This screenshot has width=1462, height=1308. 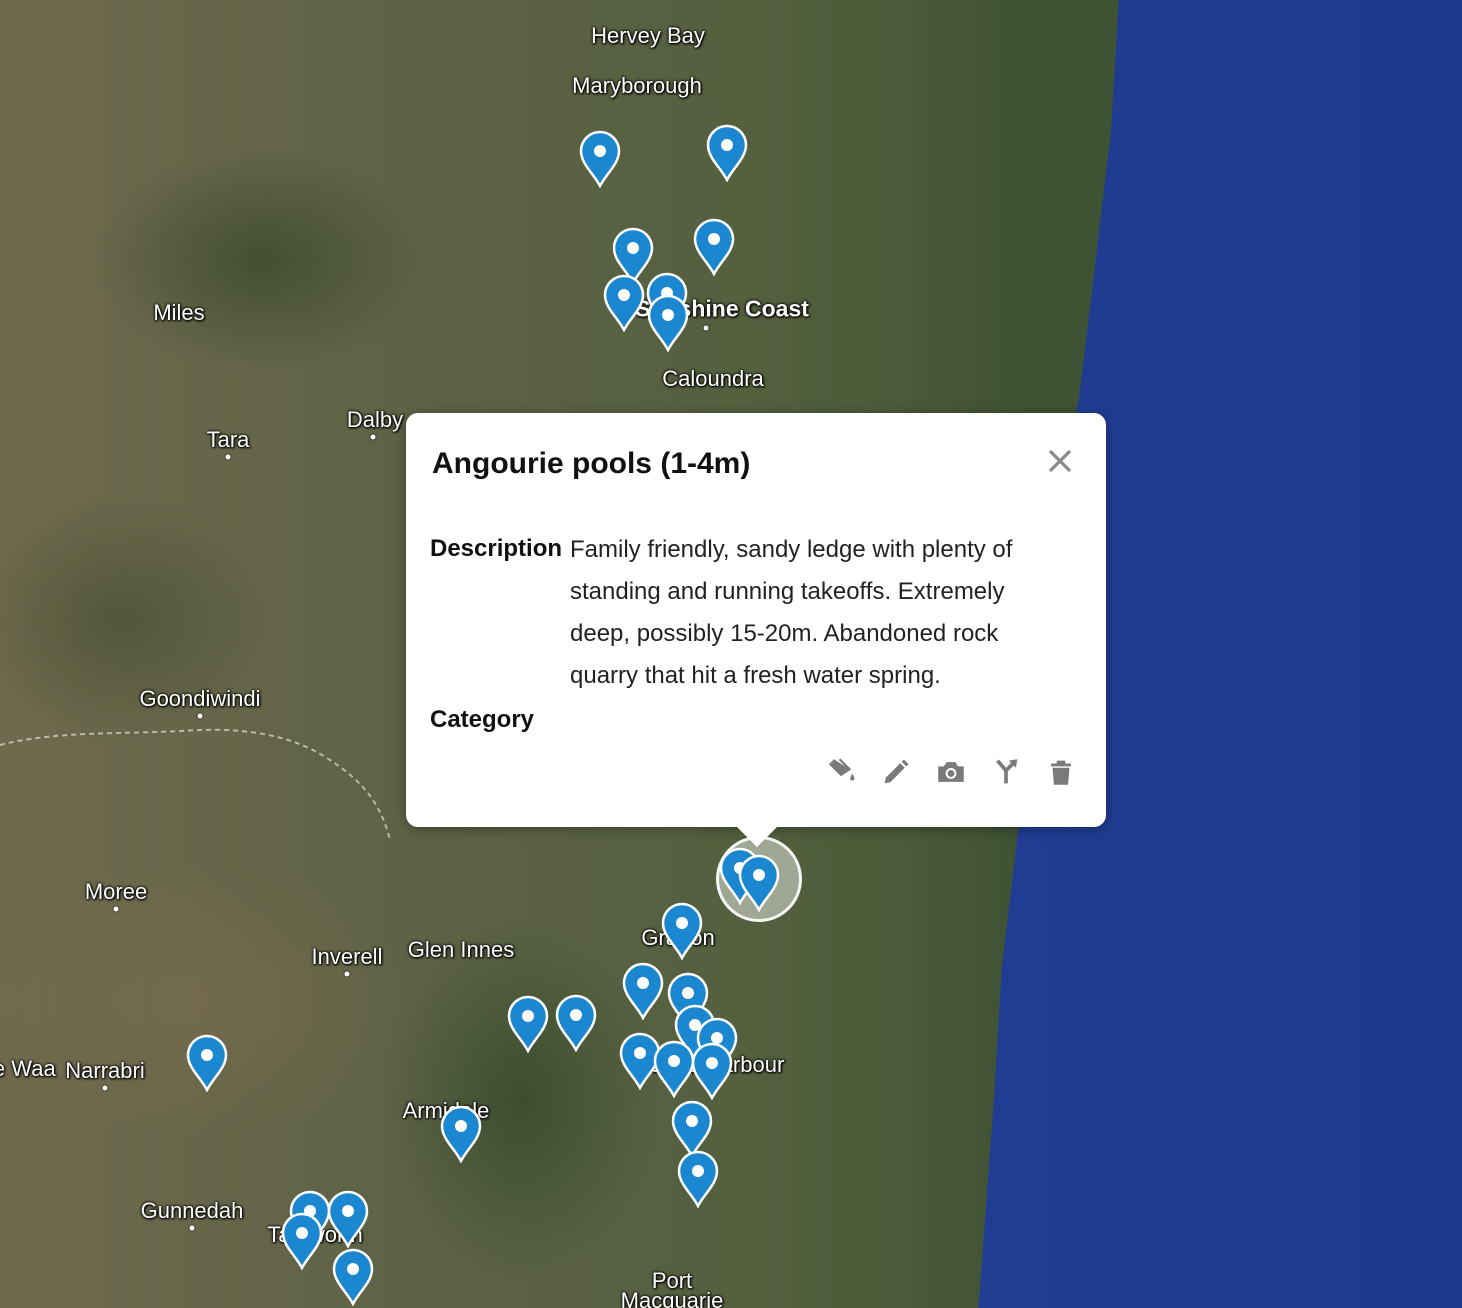 What do you see at coordinates (482, 719) in the screenshot?
I see `category-label: Category` at bounding box center [482, 719].